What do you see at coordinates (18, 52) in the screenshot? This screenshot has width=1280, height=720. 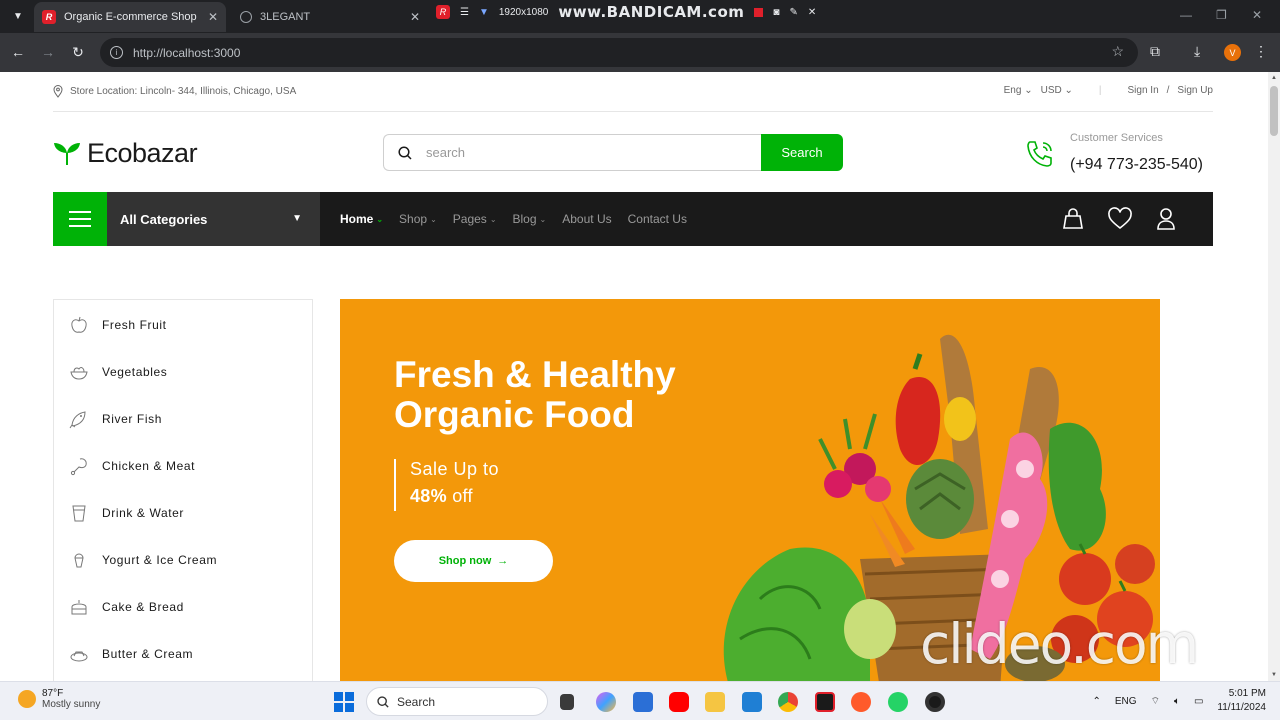 I see `back-icon: ←` at bounding box center [18, 52].